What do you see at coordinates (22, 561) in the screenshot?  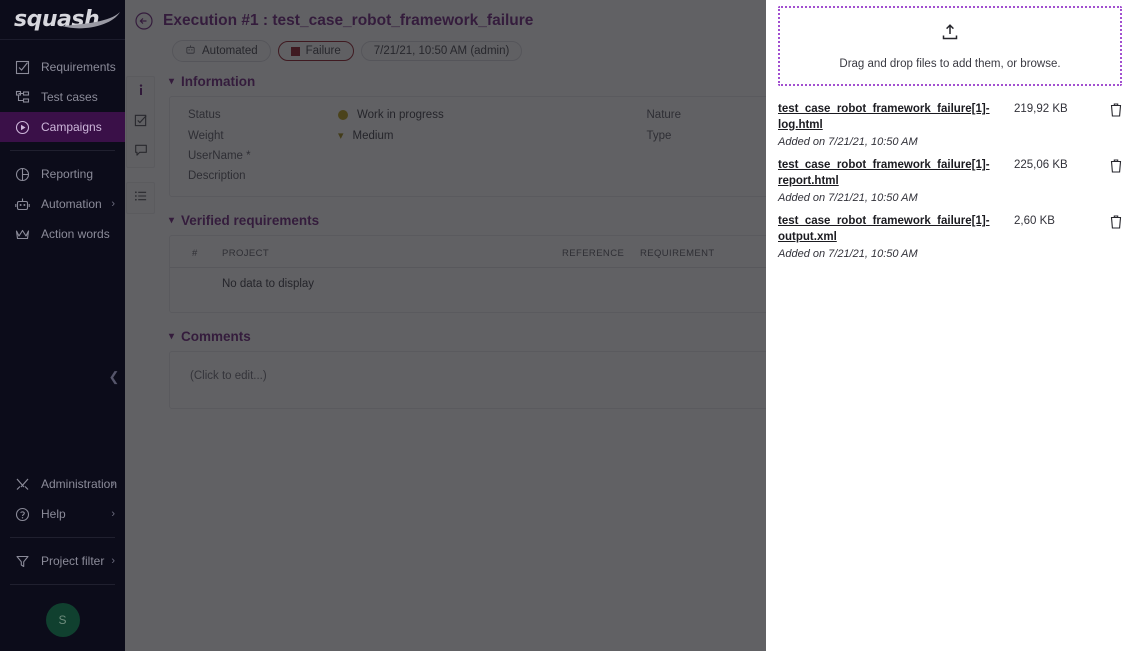 I see `filter-funnel-icon` at bounding box center [22, 561].